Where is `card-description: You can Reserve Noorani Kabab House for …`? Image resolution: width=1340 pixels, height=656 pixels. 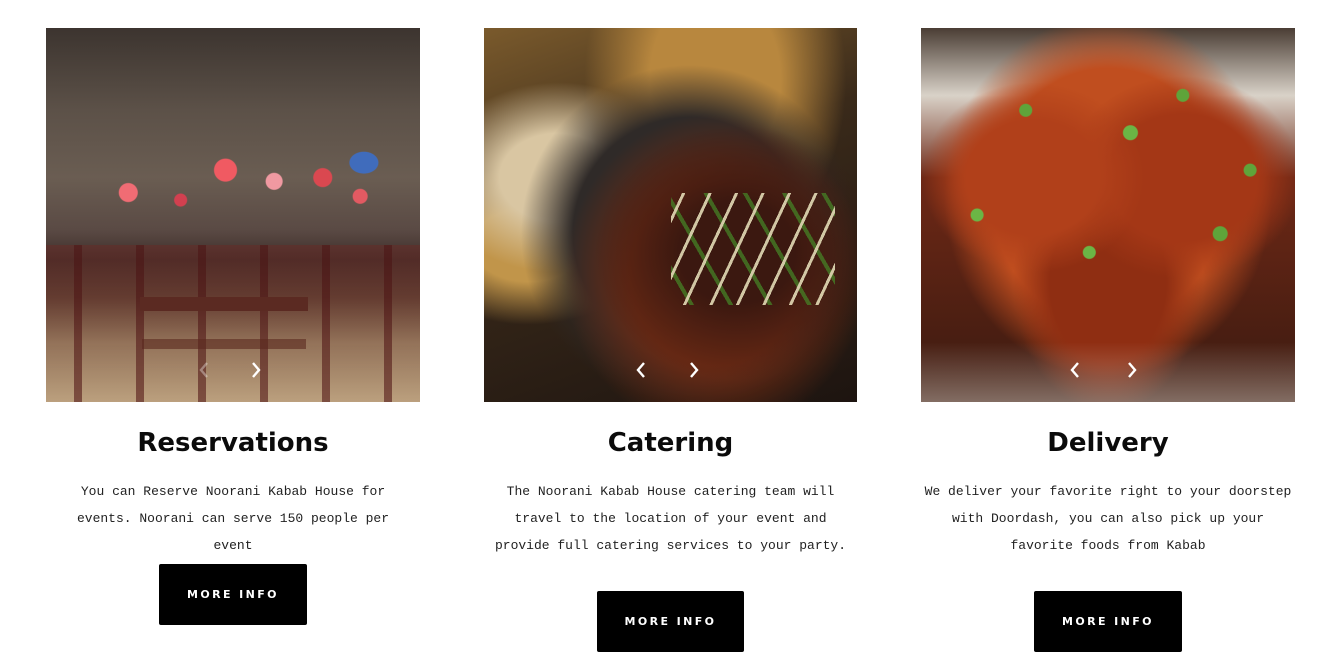 card-description: You can Reserve Noorani Kabab House for … is located at coordinates (233, 518).